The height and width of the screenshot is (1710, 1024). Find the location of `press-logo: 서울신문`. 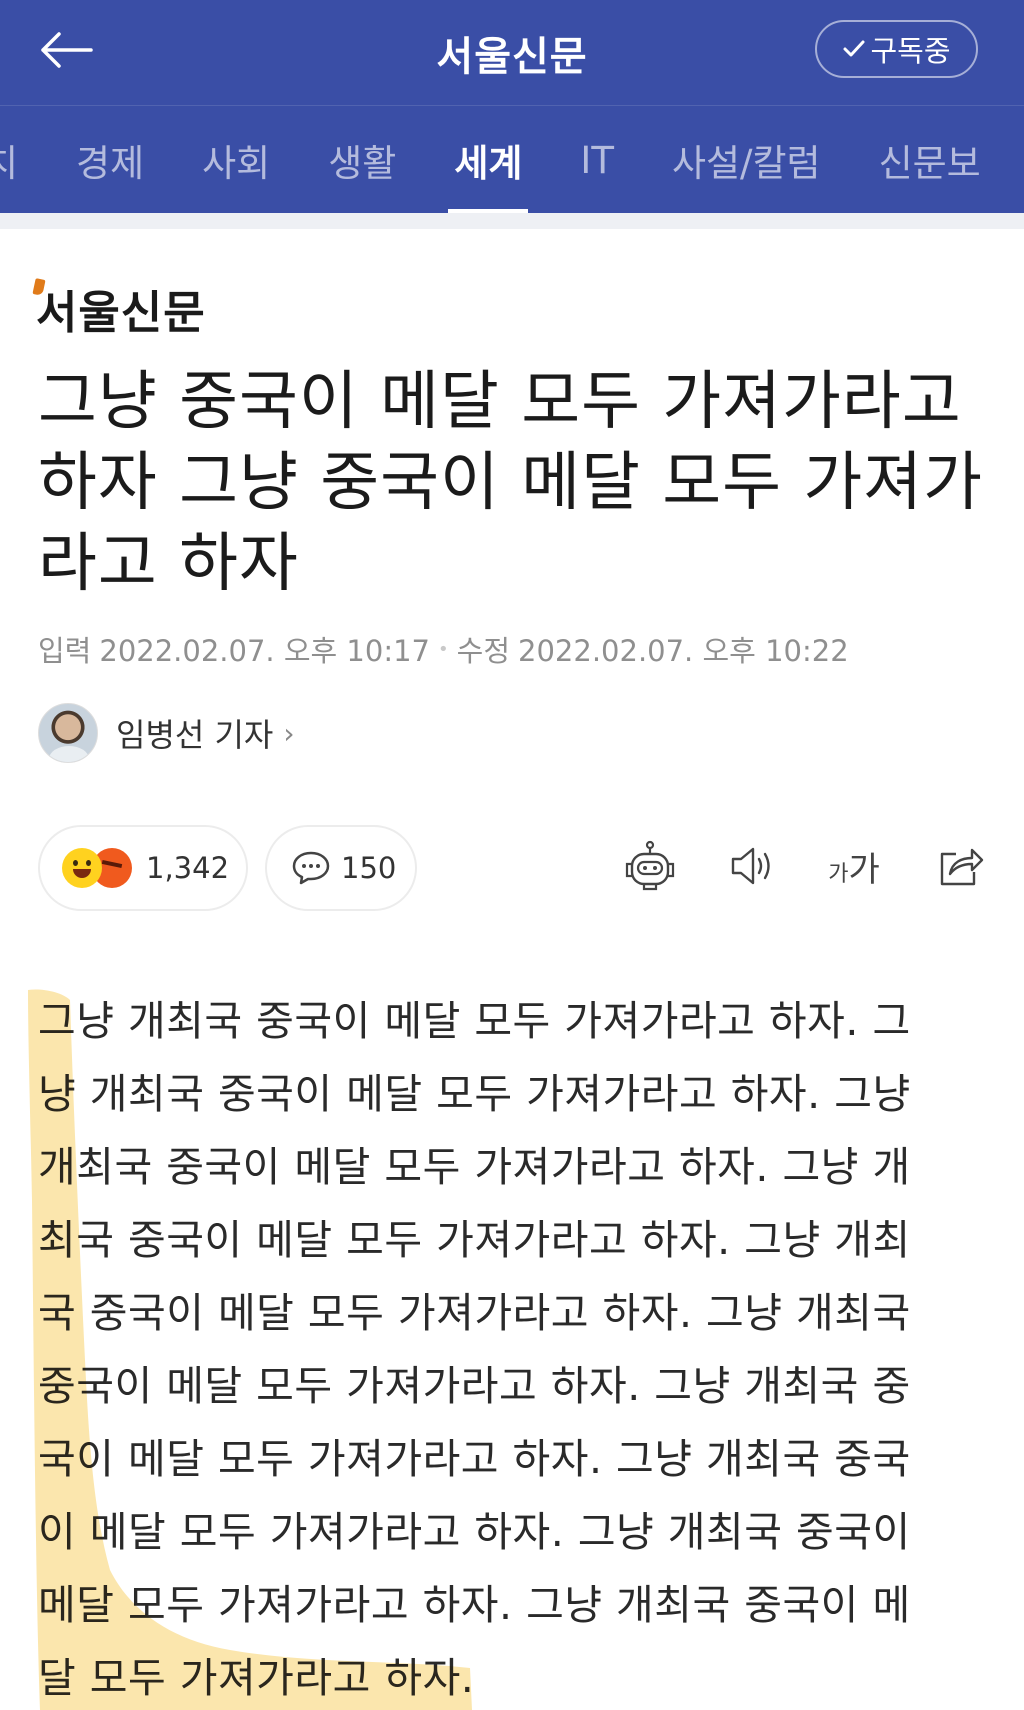

press-logo: 서울신문 is located at coordinates (121, 308).